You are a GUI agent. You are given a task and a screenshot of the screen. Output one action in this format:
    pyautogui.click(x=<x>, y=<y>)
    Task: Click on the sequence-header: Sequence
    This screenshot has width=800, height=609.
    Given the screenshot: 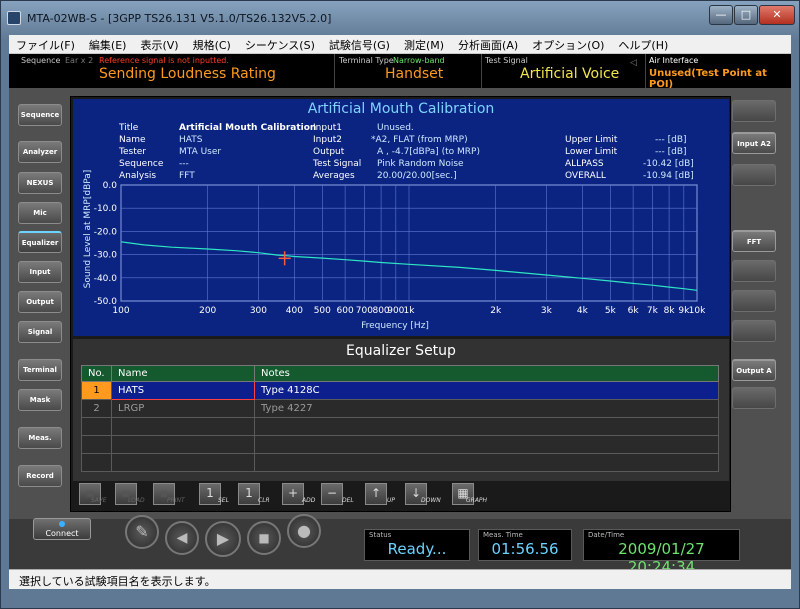 What is the action you would take?
    pyautogui.click(x=41, y=60)
    